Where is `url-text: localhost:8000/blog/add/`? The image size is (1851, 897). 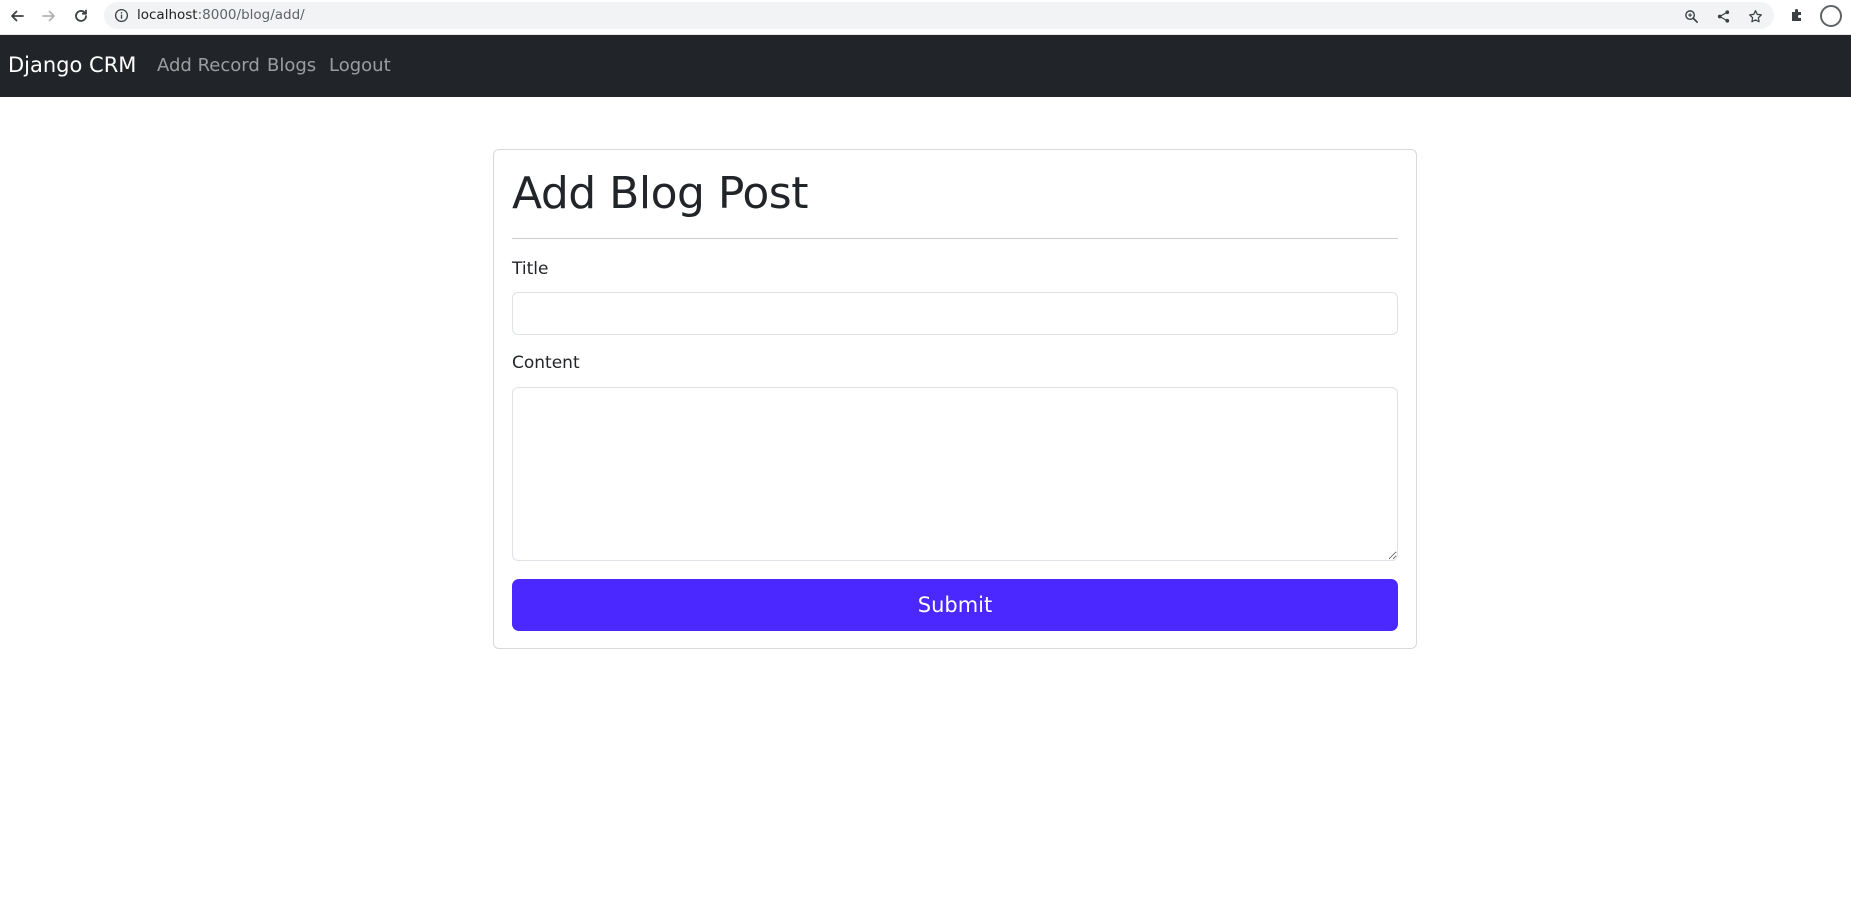
url-text: localhost:8000/blog/add/ is located at coordinates (221, 15).